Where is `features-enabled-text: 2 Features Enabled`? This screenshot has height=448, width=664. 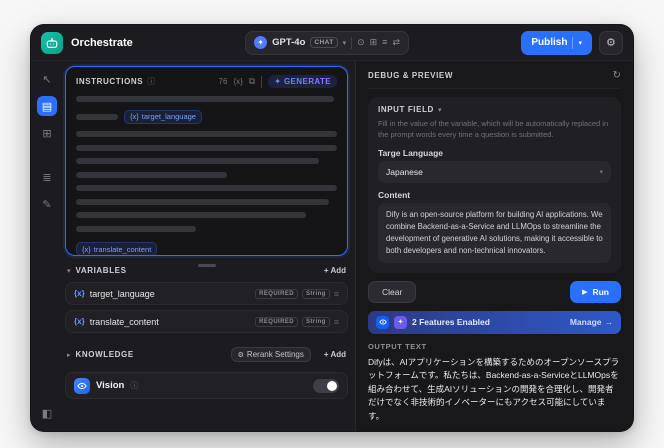
features-enabled-text: 2 Features Enabled is located at coordinates (451, 322).